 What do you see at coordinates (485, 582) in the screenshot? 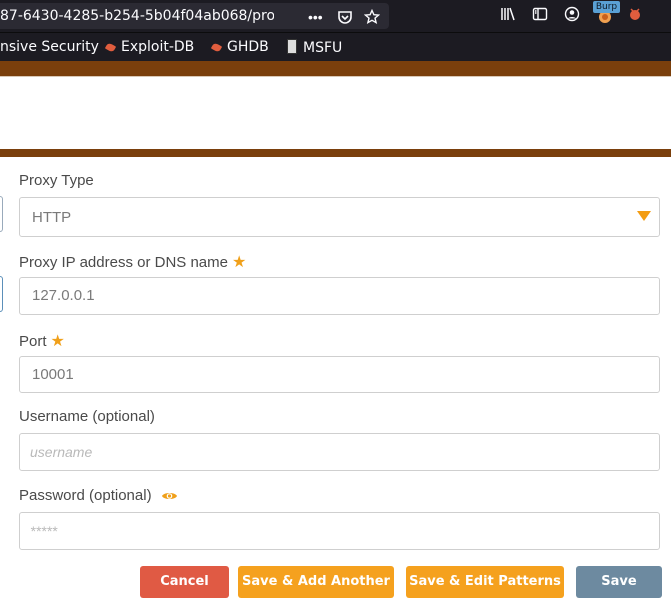
I see `save-edit-patterns-button: Save & Edit Patterns` at bounding box center [485, 582].